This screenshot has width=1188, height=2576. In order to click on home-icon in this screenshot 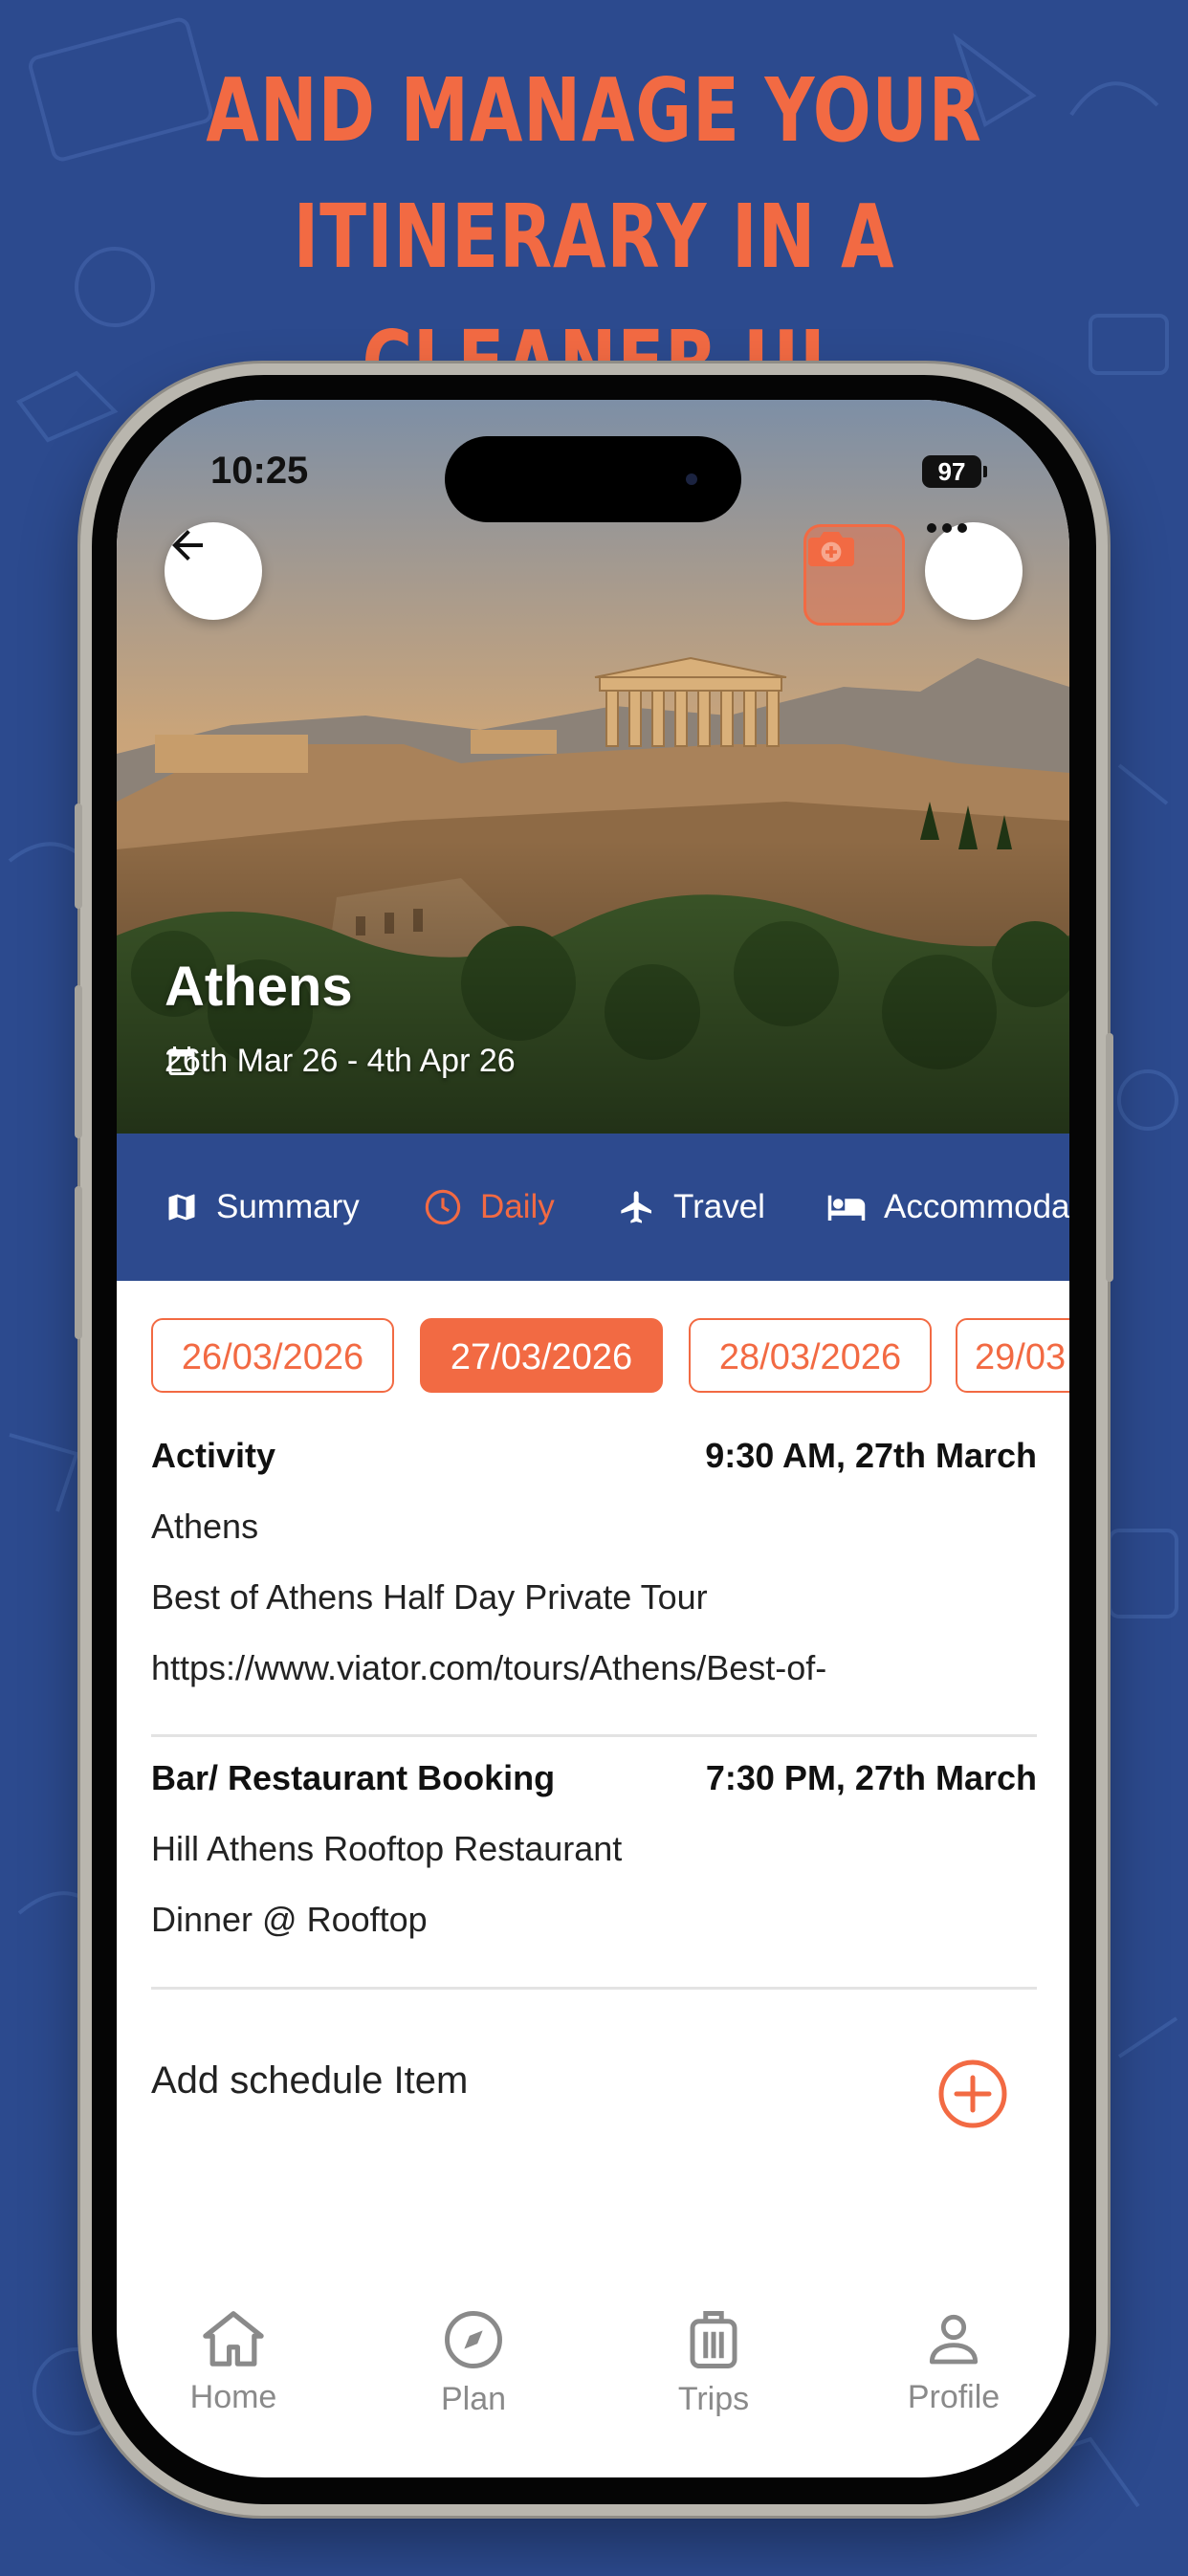, I will do `click(233, 2339)`.